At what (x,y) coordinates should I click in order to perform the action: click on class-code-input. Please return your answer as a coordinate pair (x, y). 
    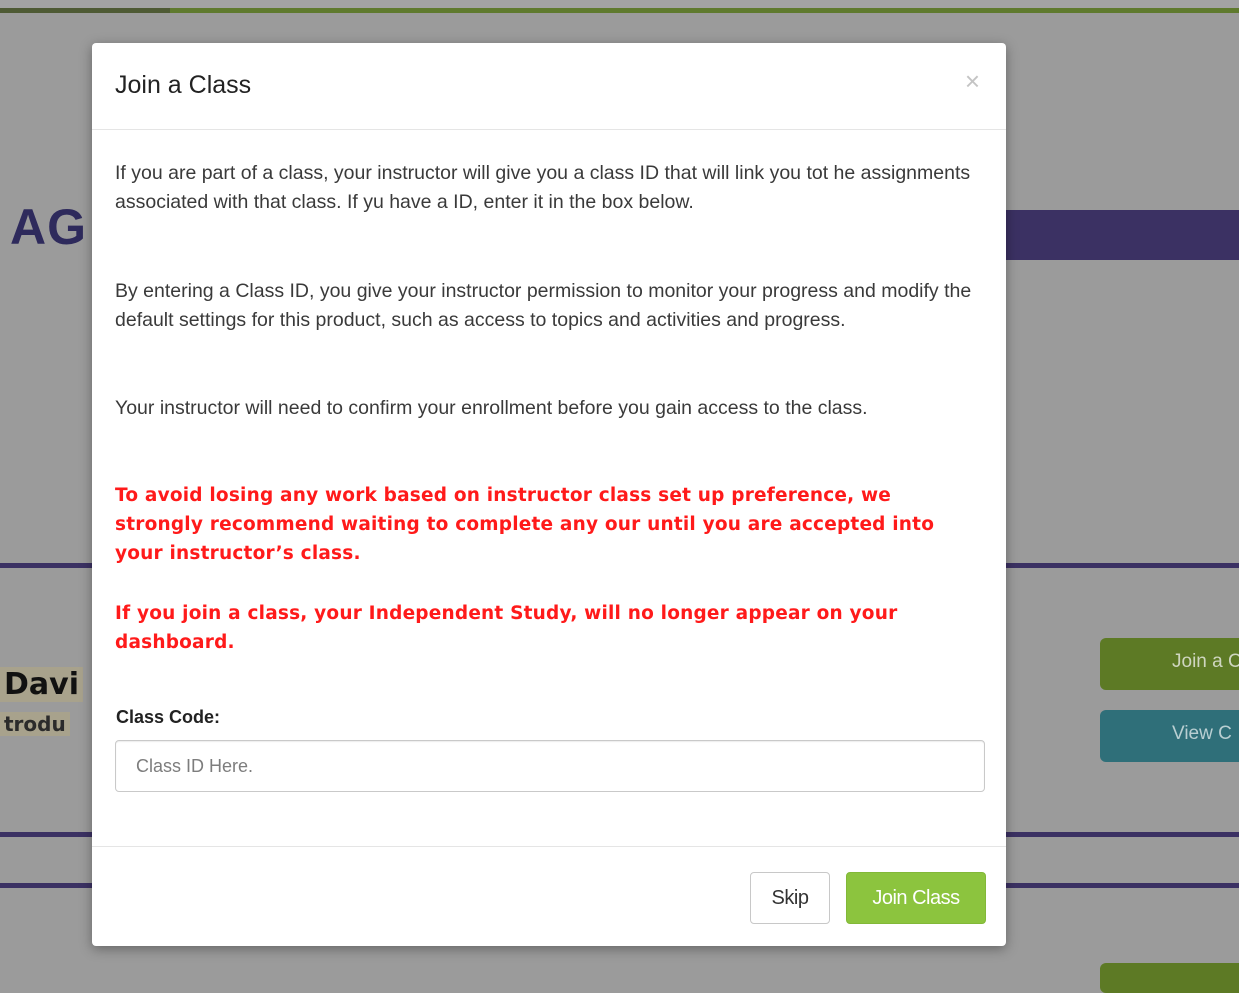
    Looking at the image, I should click on (550, 766).